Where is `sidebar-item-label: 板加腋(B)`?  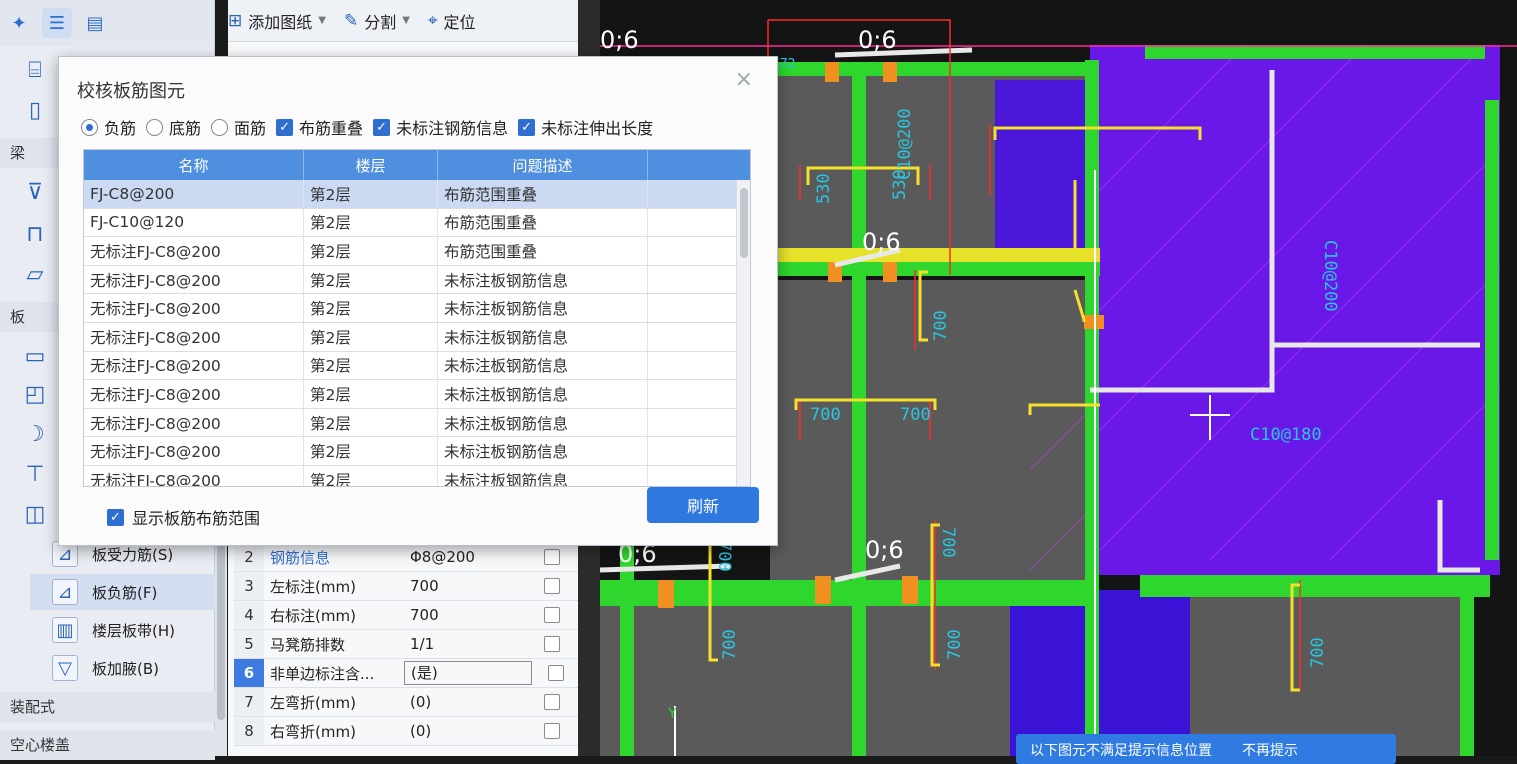 sidebar-item-label: 板加腋(B) is located at coordinates (125, 668).